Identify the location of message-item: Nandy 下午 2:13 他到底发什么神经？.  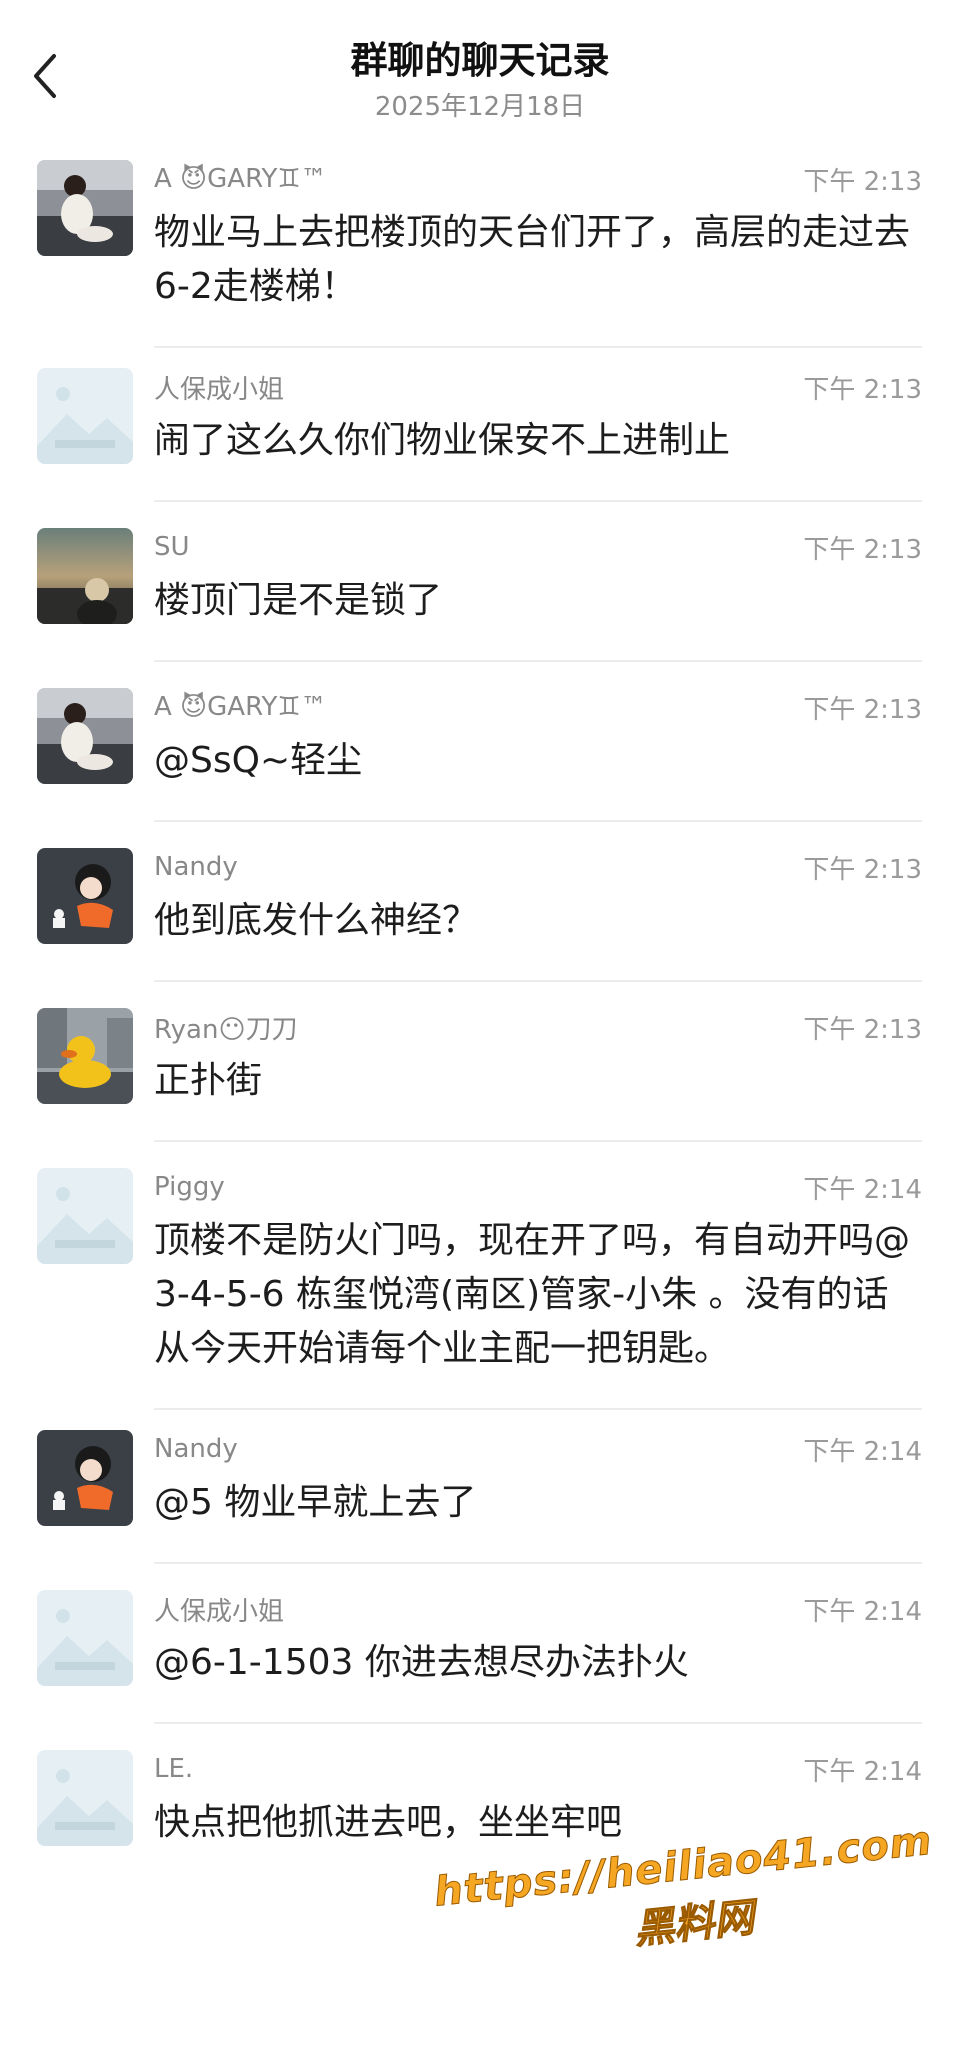
(480, 908).